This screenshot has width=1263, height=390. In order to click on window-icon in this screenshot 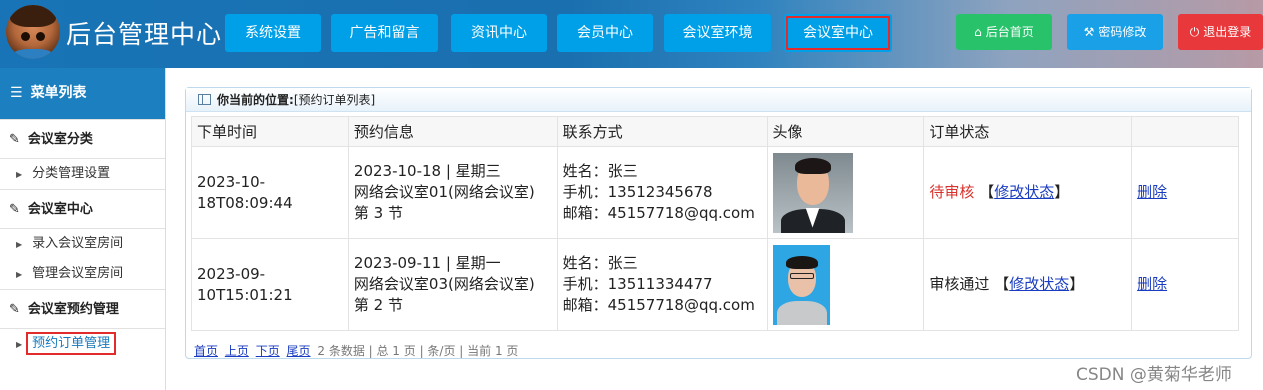, I will do `click(204, 99)`.